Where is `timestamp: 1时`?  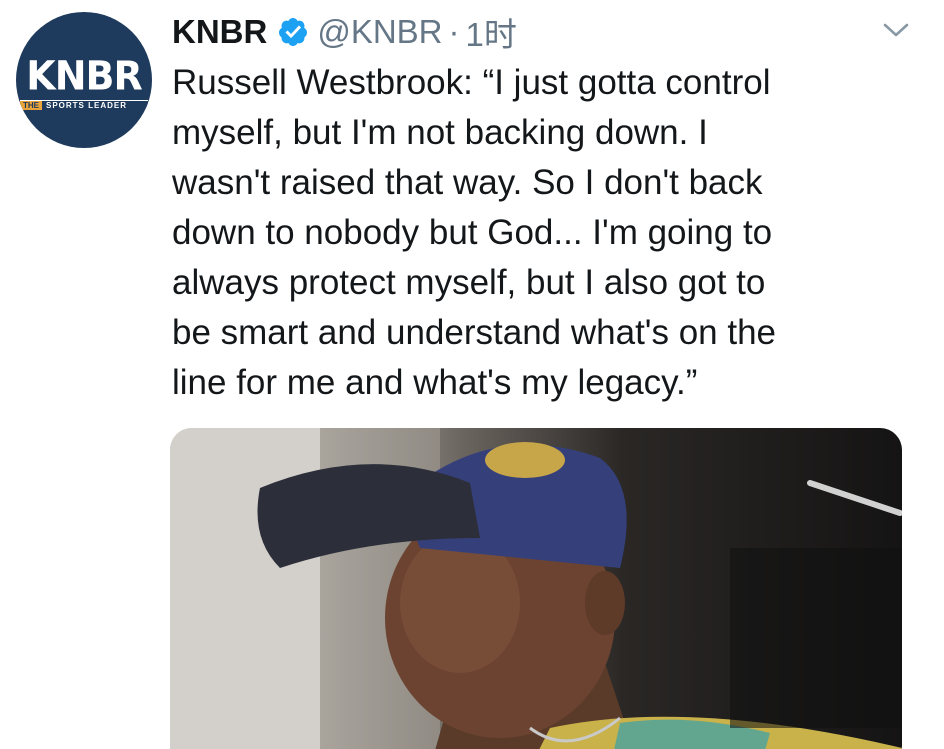
timestamp: 1时 is located at coordinates (491, 32).